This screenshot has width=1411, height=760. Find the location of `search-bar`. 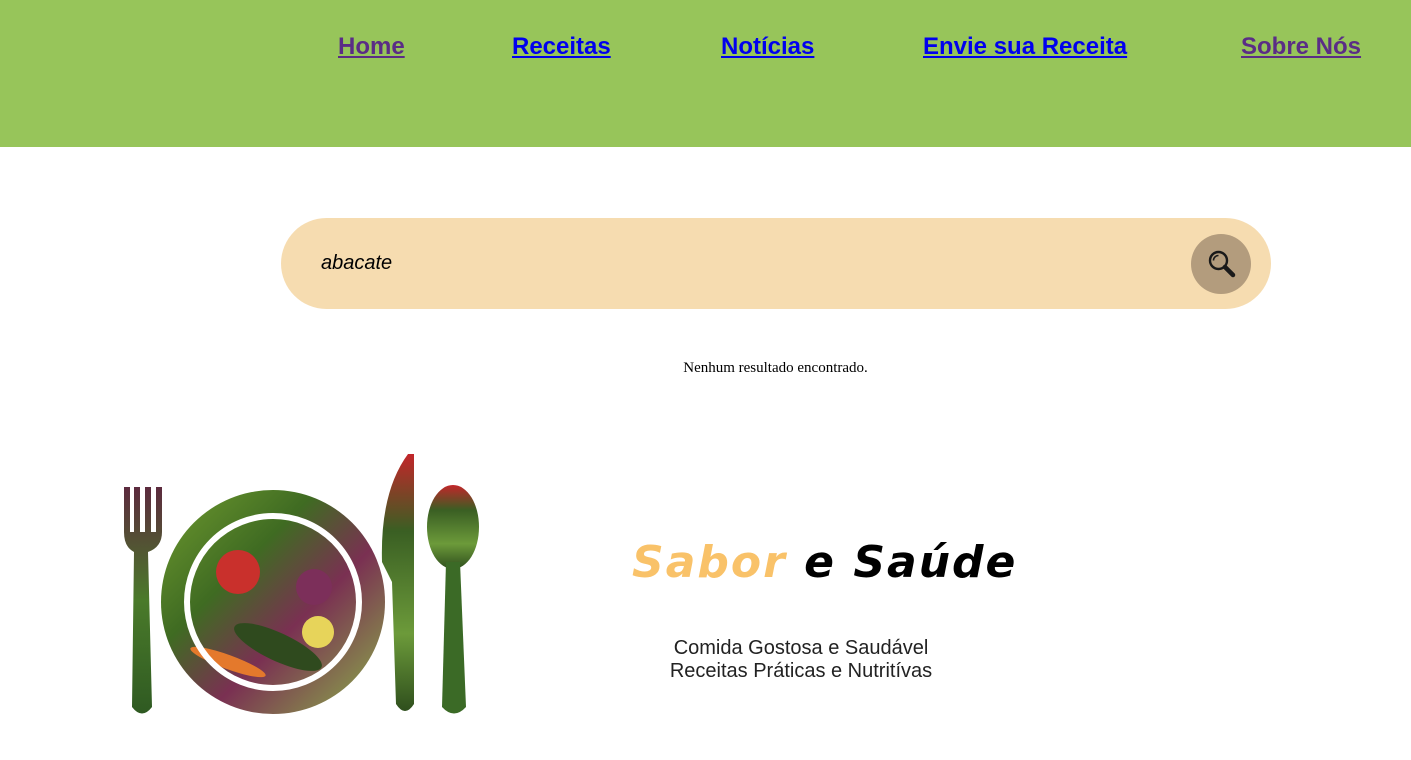

search-bar is located at coordinates (776, 263).